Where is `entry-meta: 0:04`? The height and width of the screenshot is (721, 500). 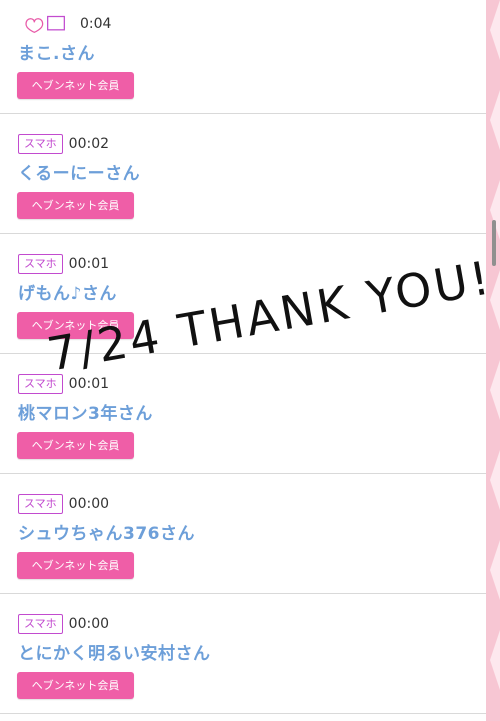
entry-meta: 0:04 is located at coordinates (64, 24).